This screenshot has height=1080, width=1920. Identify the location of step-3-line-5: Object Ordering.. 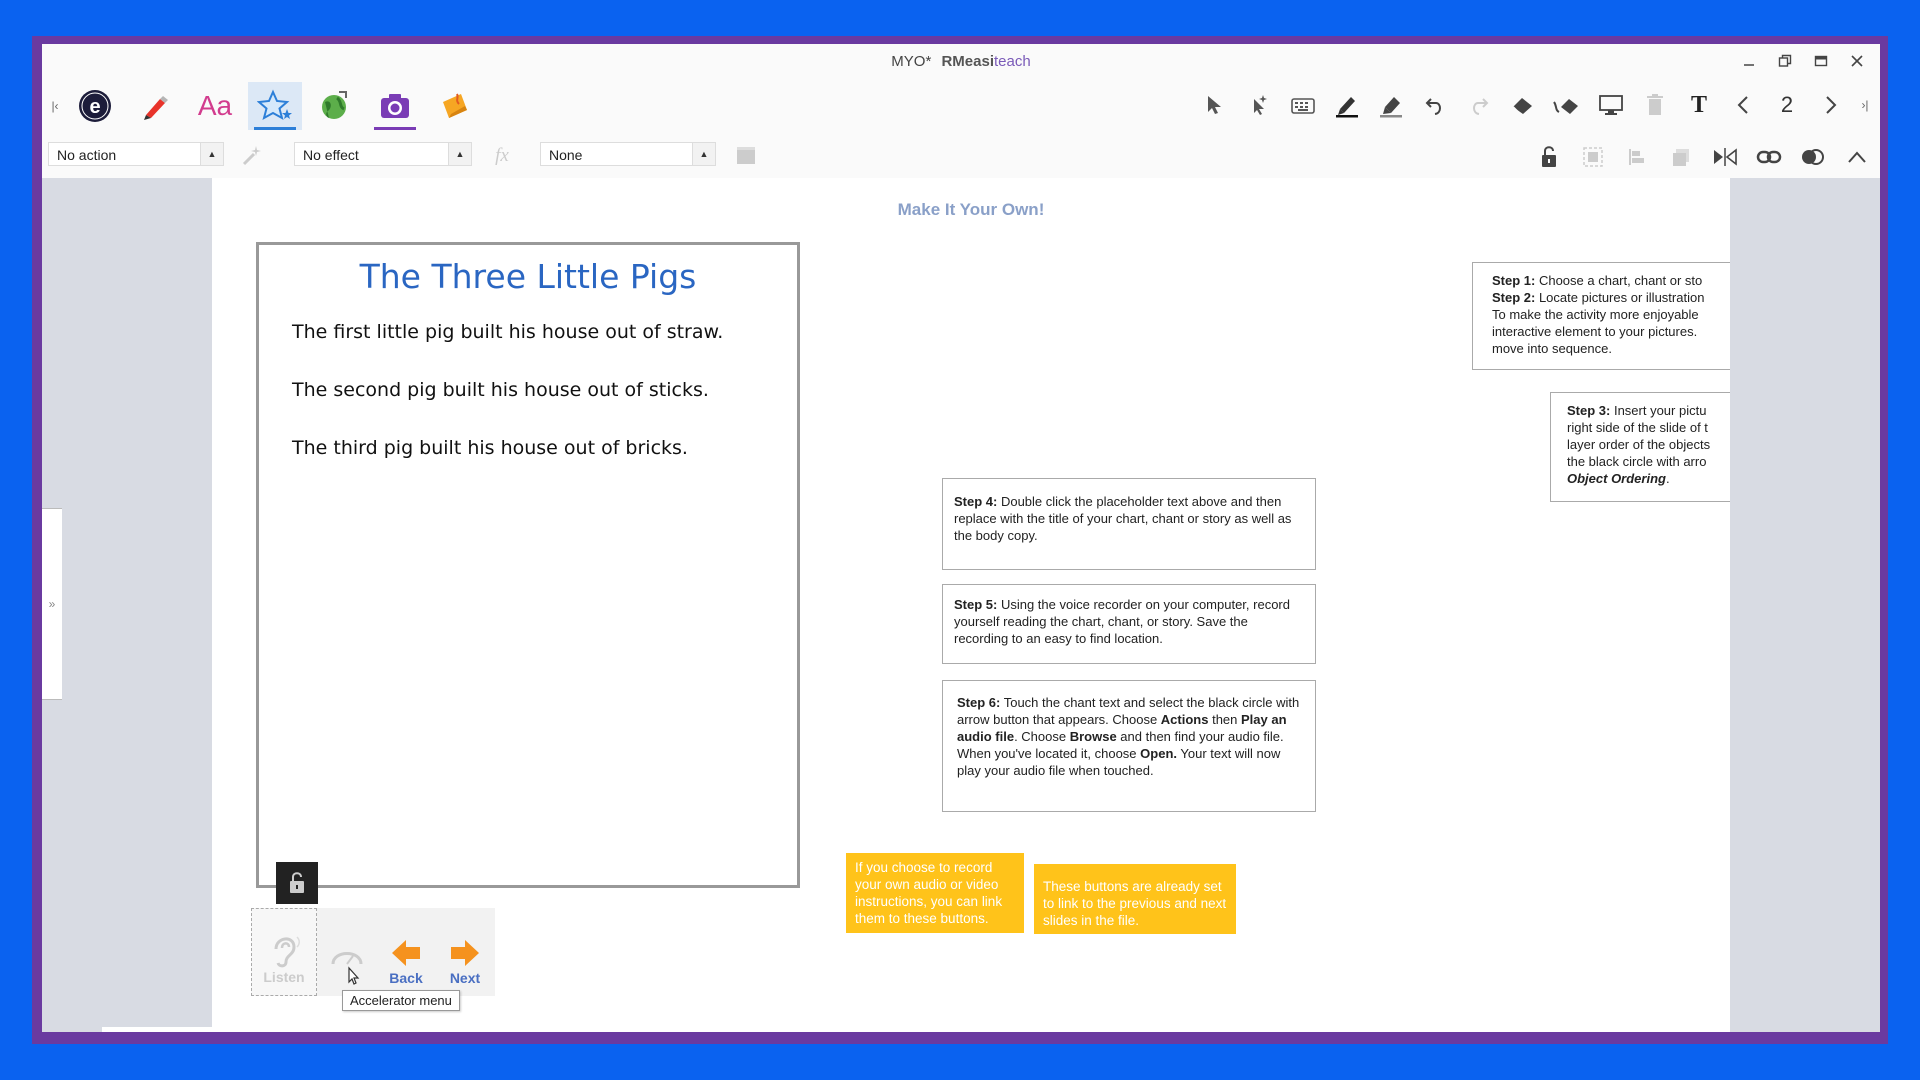
(1618, 478).